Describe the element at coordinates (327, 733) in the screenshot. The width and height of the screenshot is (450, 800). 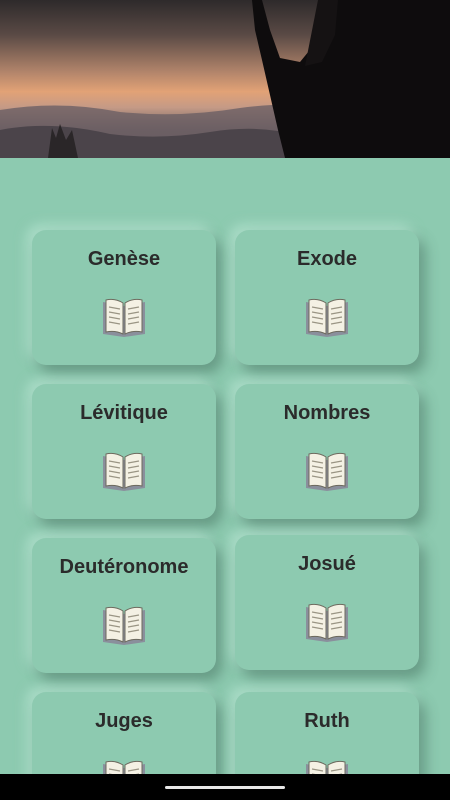
I see `book-card-ruth: Ruth` at that location.